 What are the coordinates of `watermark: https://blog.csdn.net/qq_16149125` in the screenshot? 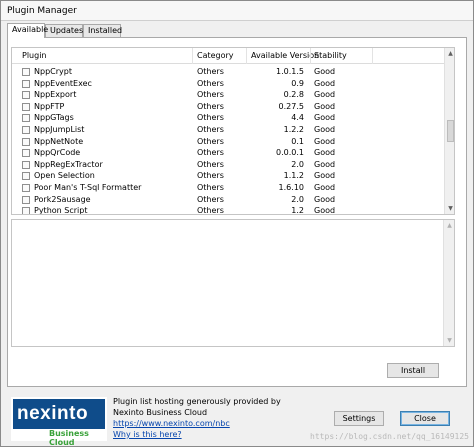 It's located at (389, 436).